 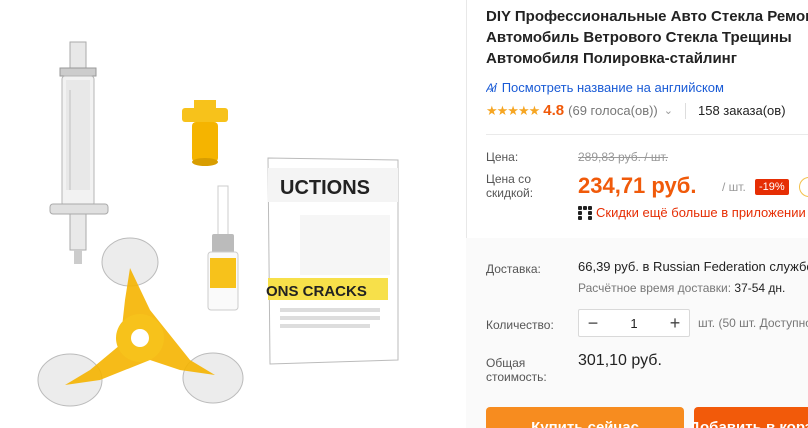 I want to click on chevron-down-icon: ⌄, so click(x=668, y=110).